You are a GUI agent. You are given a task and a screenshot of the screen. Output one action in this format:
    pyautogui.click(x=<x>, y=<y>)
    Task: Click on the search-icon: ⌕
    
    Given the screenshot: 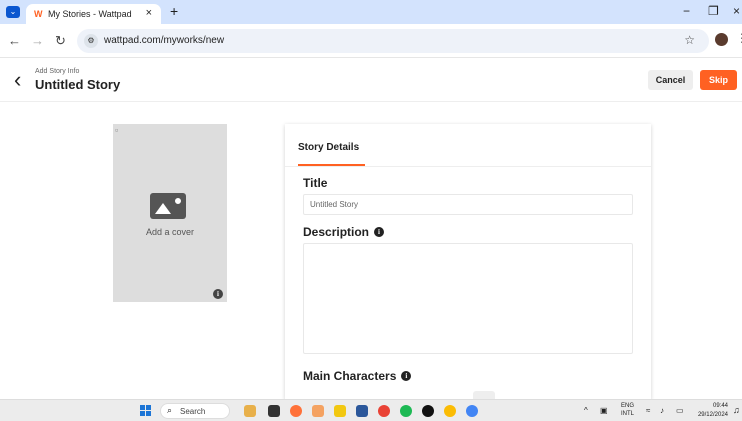 What is the action you would take?
    pyautogui.click(x=170, y=410)
    